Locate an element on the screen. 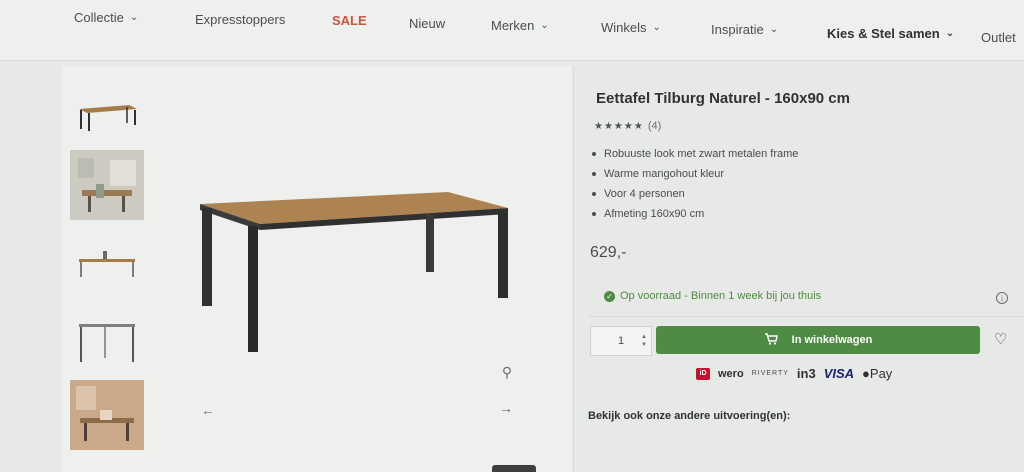  apple-pay-logo: ●Pay is located at coordinates (877, 373).